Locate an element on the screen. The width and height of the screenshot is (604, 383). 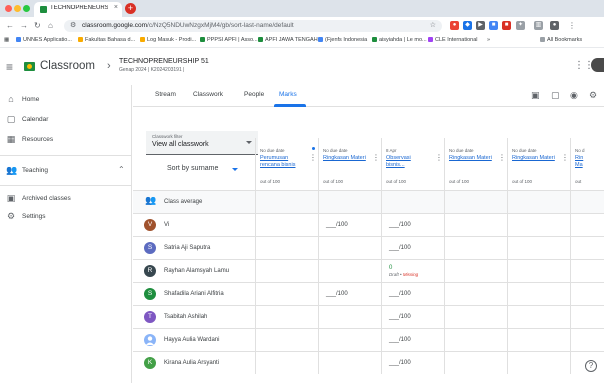
window-zoom-button is located at coordinates (26, 8).